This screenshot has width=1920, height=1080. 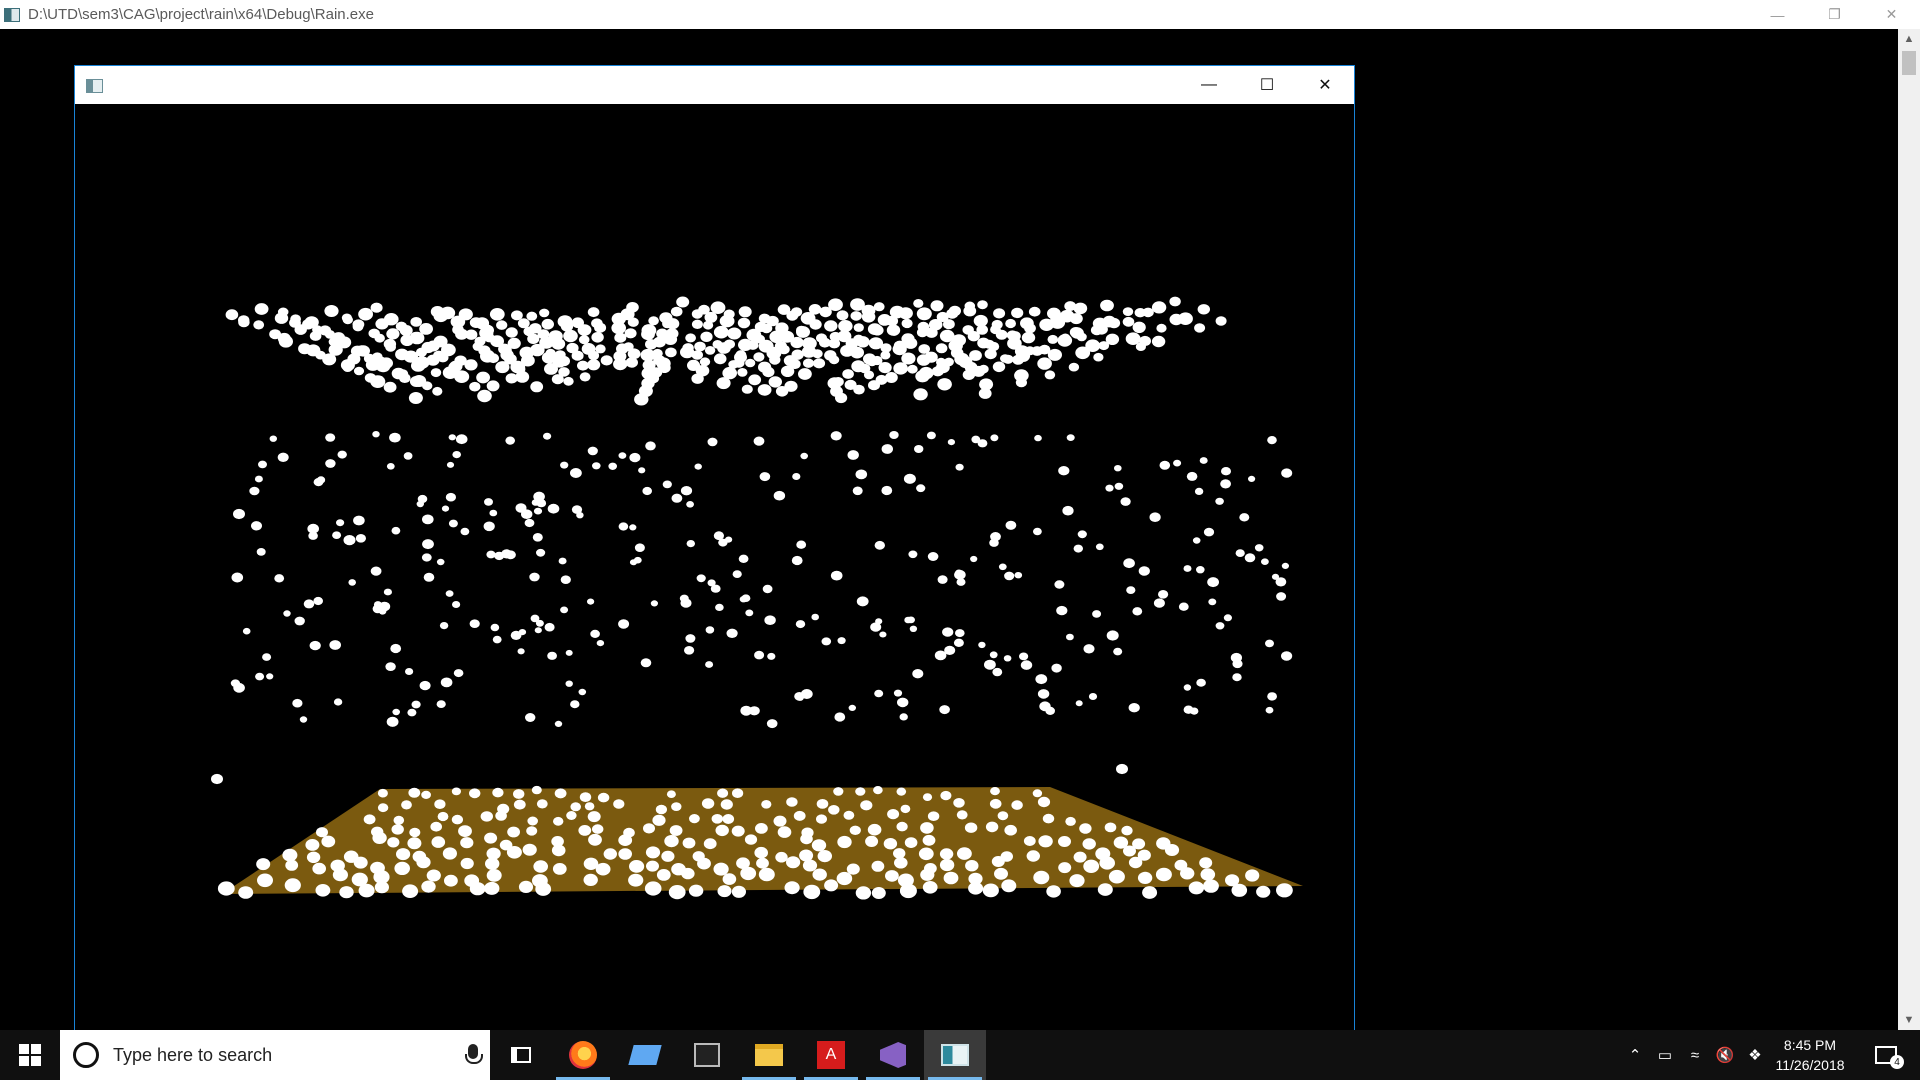 I want to click on console-minimize-button: —, so click(x=1777, y=14).